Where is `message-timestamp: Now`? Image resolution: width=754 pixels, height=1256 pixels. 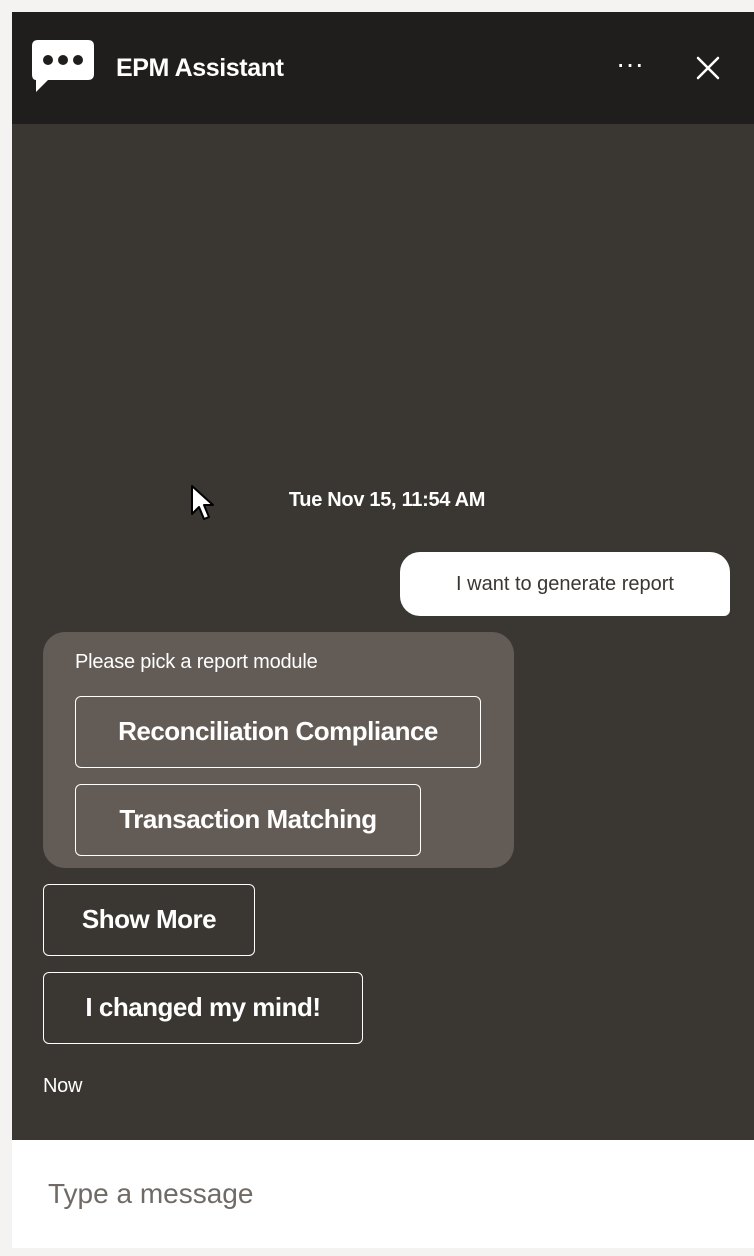
message-timestamp: Now is located at coordinates (63, 1086).